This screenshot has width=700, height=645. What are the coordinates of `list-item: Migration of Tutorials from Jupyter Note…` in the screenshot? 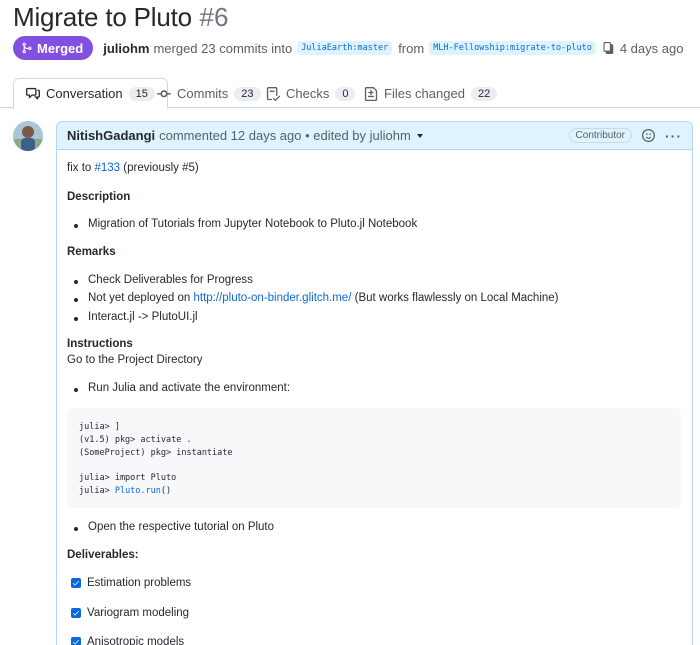 It's located at (245, 224).